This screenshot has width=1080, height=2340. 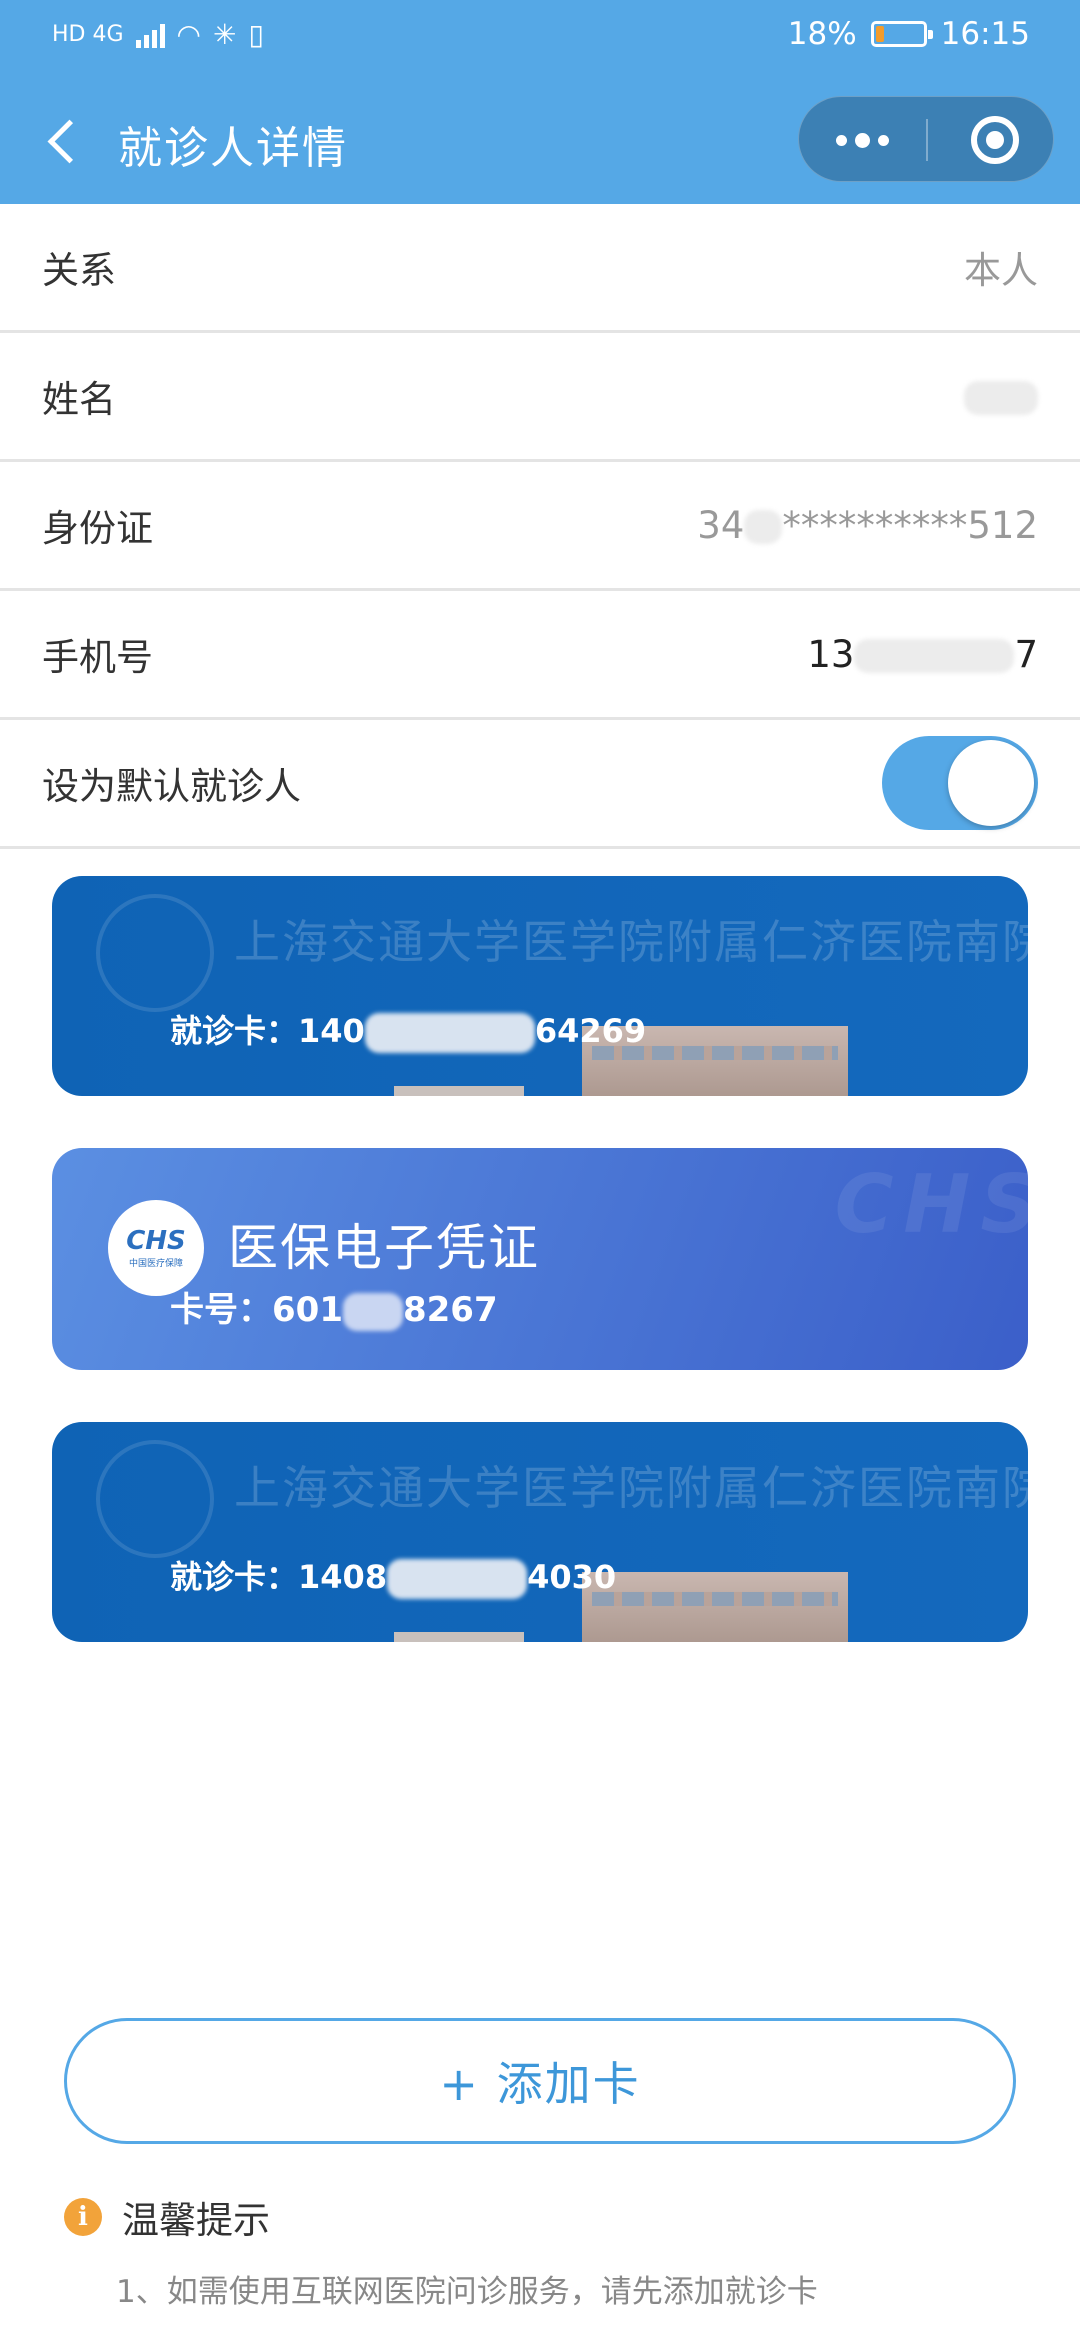 I want to click on battery-percent: 18%, so click(x=822, y=34).